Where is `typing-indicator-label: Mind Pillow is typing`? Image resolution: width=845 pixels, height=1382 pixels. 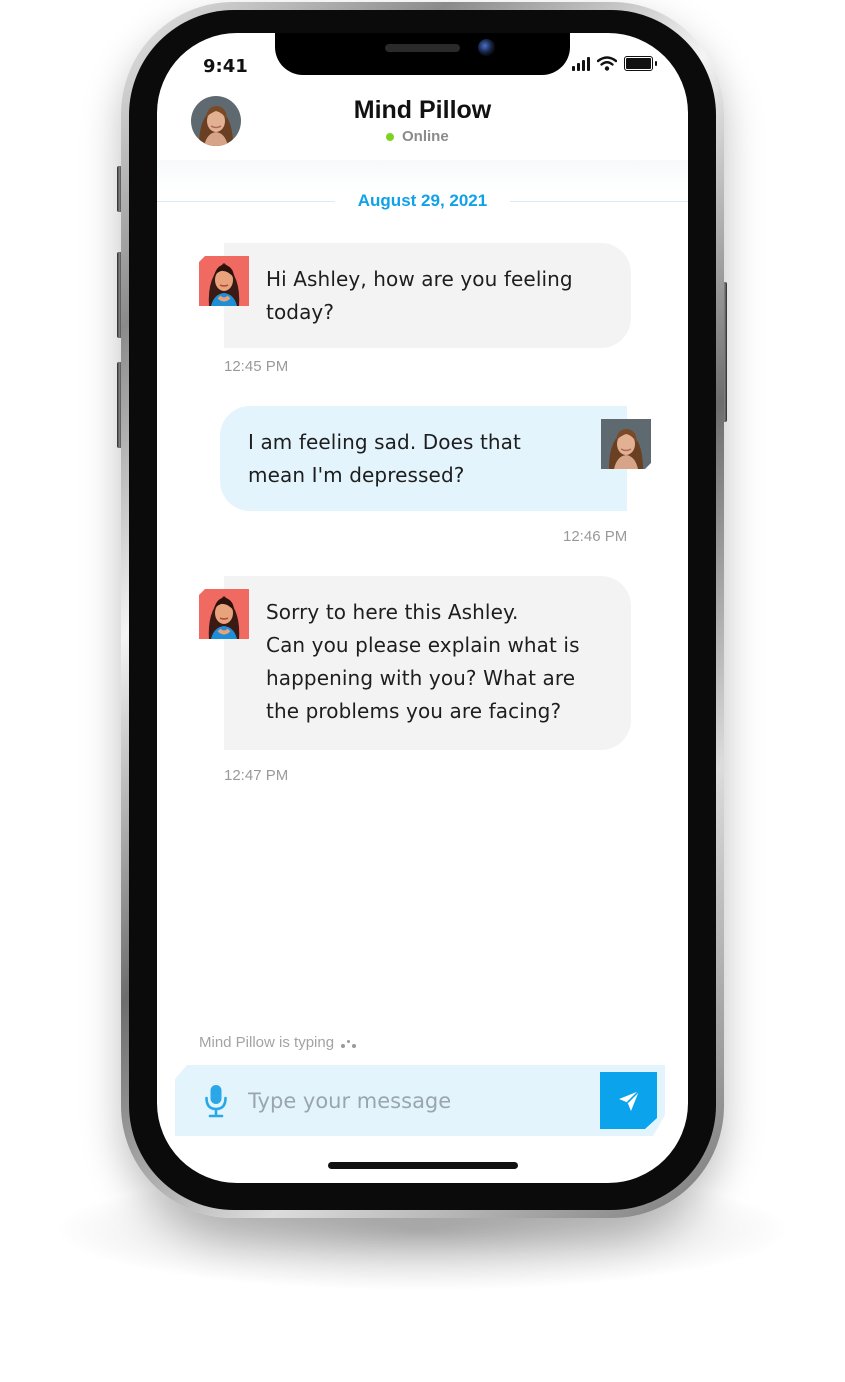 typing-indicator-label: Mind Pillow is typing is located at coordinates (267, 1042).